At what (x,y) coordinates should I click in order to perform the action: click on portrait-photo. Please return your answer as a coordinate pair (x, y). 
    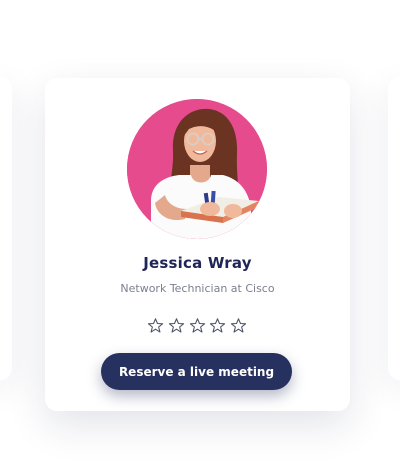
    Looking at the image, I should click on (197, 169).